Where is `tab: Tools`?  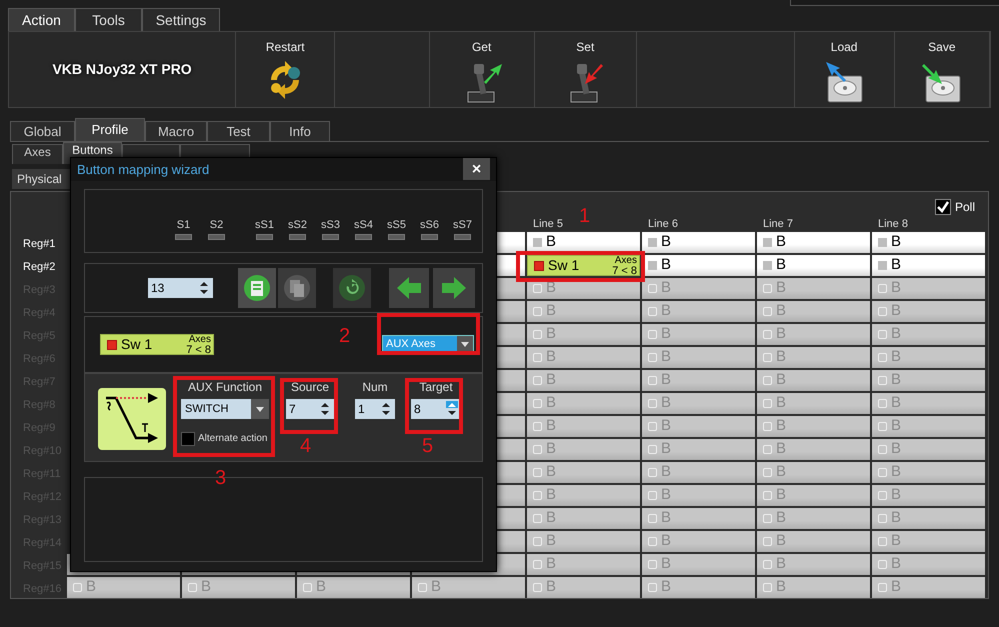
tab: Tools is located at coordinates (108, 19).